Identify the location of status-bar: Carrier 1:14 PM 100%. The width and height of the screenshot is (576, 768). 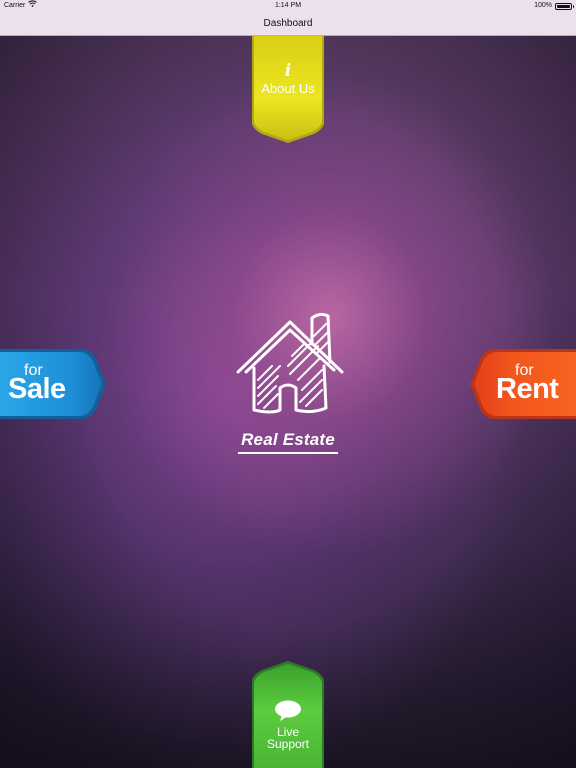
(288, 6).